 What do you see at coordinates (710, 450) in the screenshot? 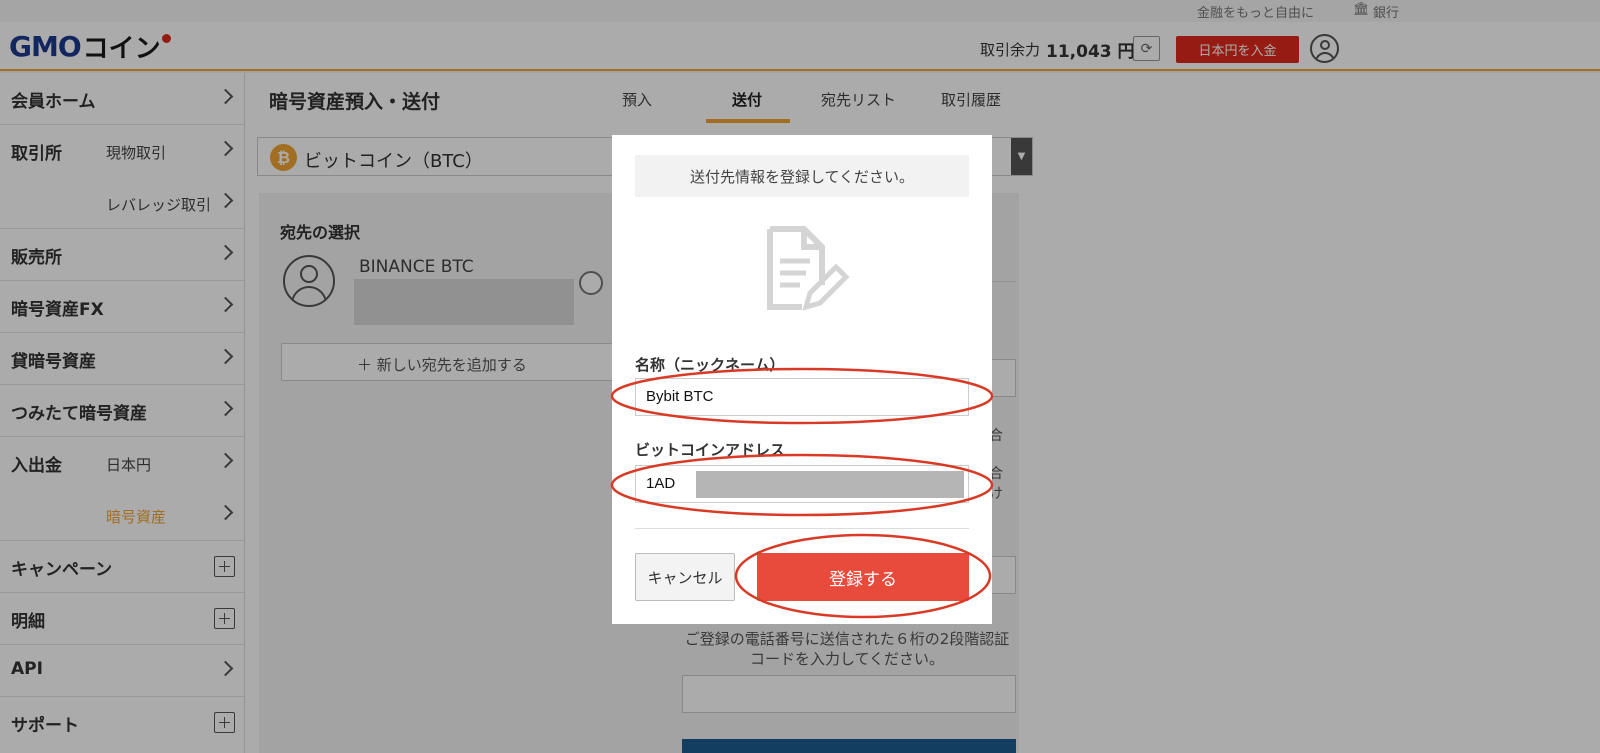
I see `address-label: ビットコインアドレス` at bounding box center [710, 450].